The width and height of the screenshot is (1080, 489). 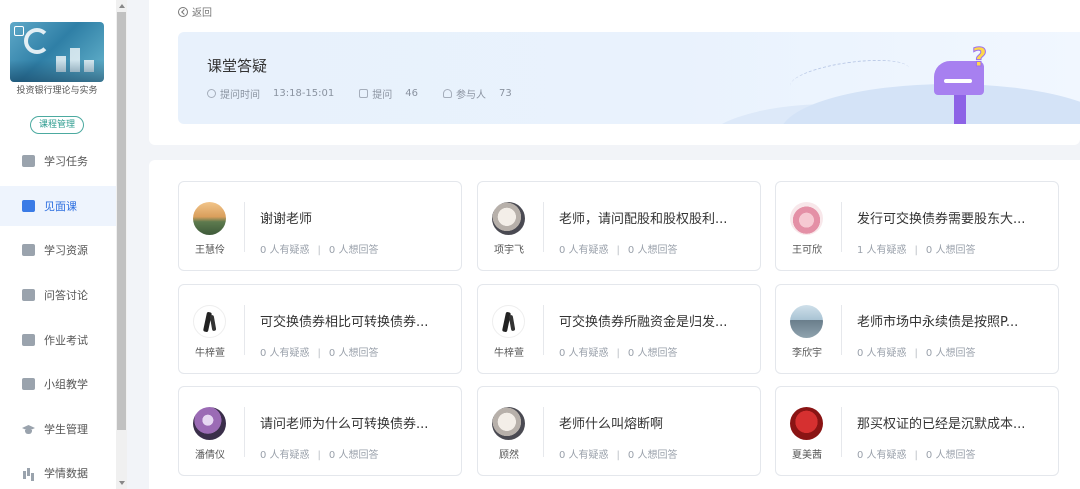 I want to click on task-icon, so click(x=28, y=161).